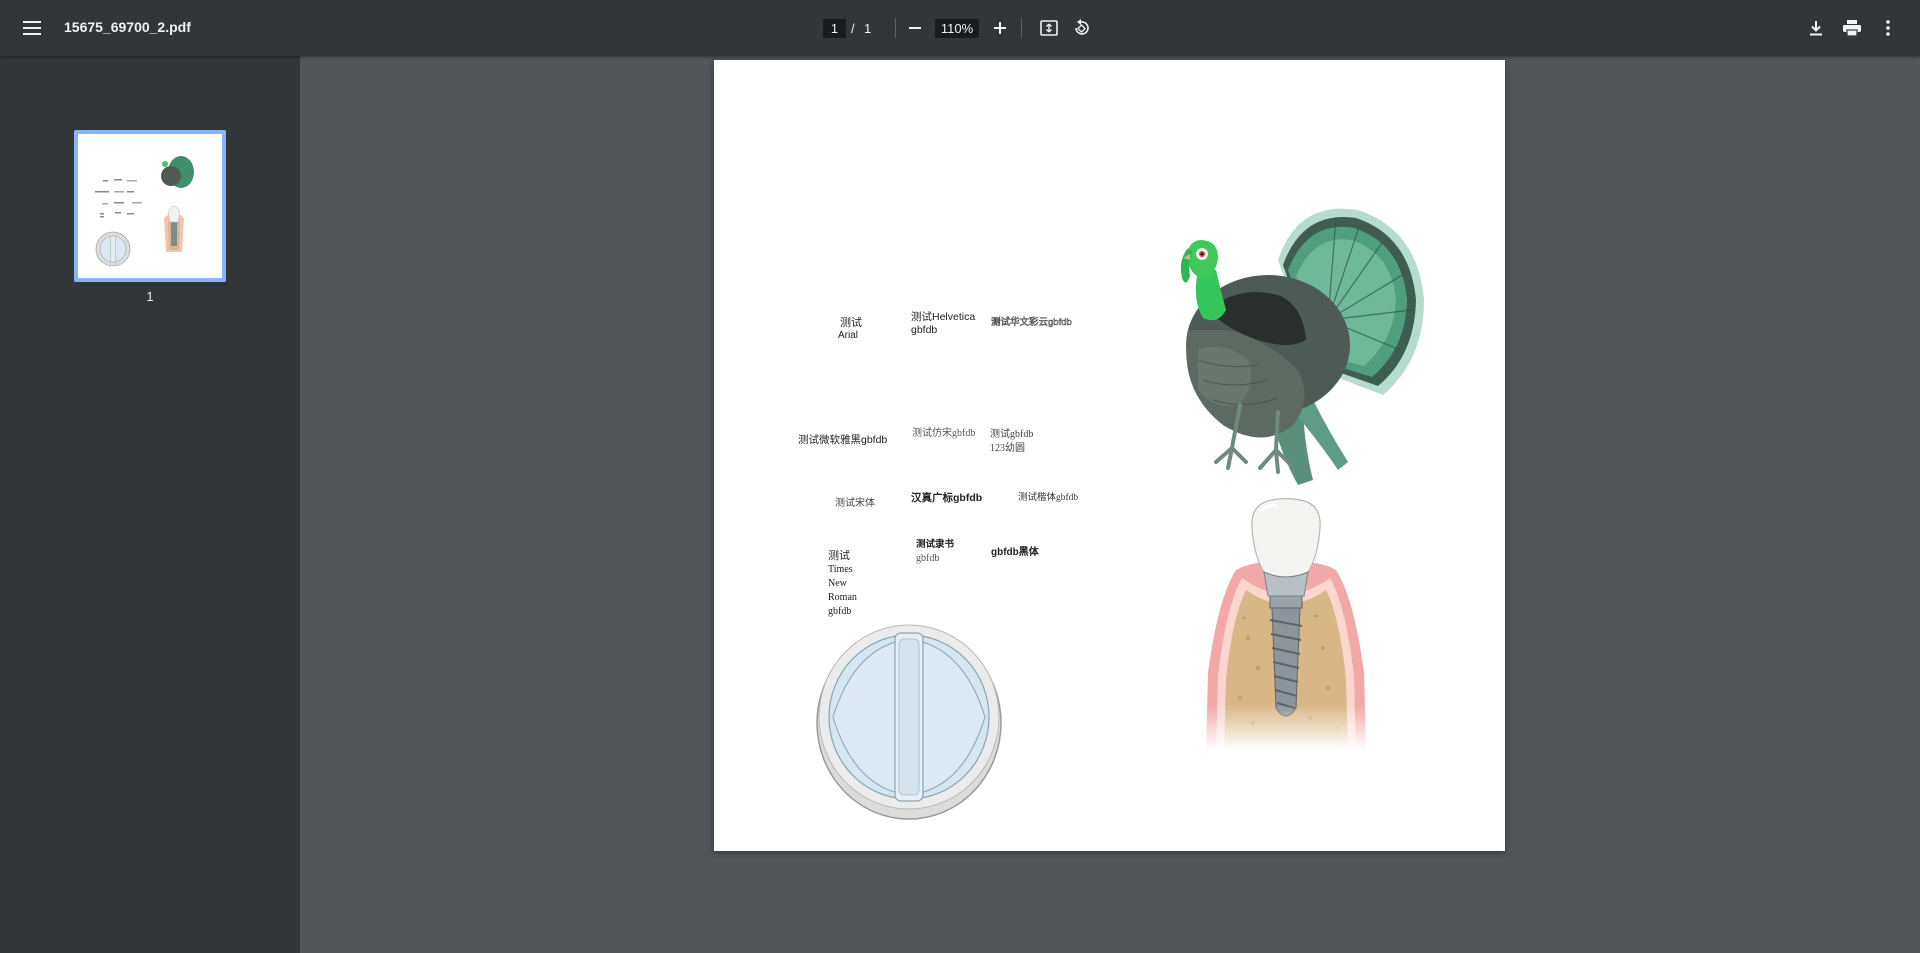 The height and width of the screenshot is (953, 1920). Describe the element at coordinates (32, 28) in the screenshot. I see `menu-icon` at that location.